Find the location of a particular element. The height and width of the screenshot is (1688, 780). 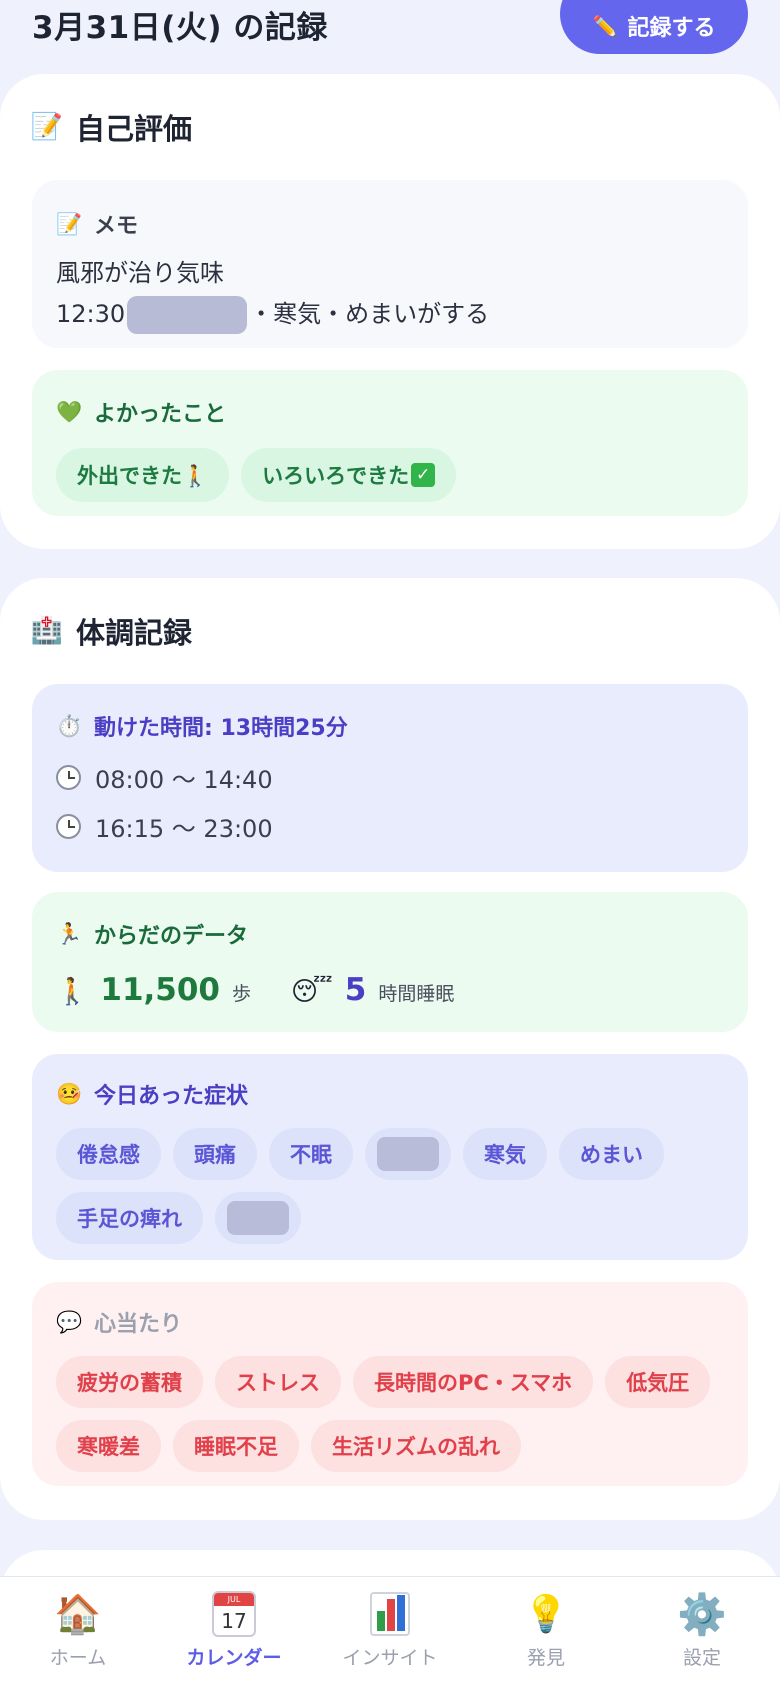

cause-chip: ストレス is located at coordinates (278, 1382).